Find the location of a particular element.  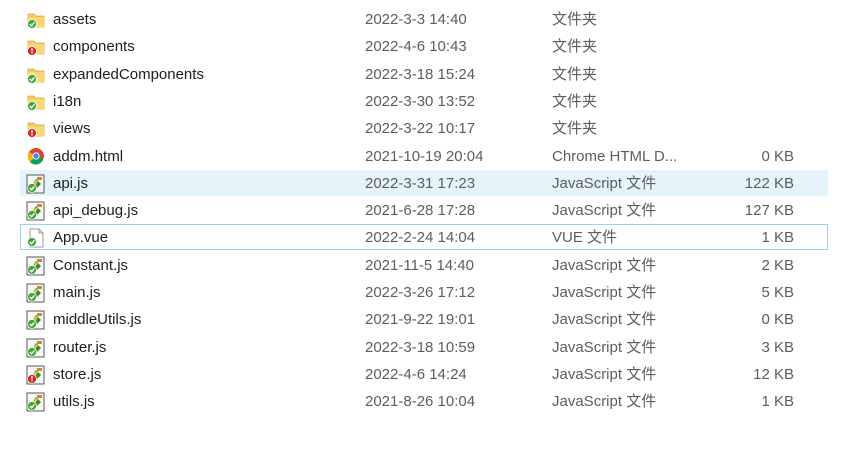

file-row: components 2022-4-6 10:43 文件夹 is located at coordinates (424, 46).